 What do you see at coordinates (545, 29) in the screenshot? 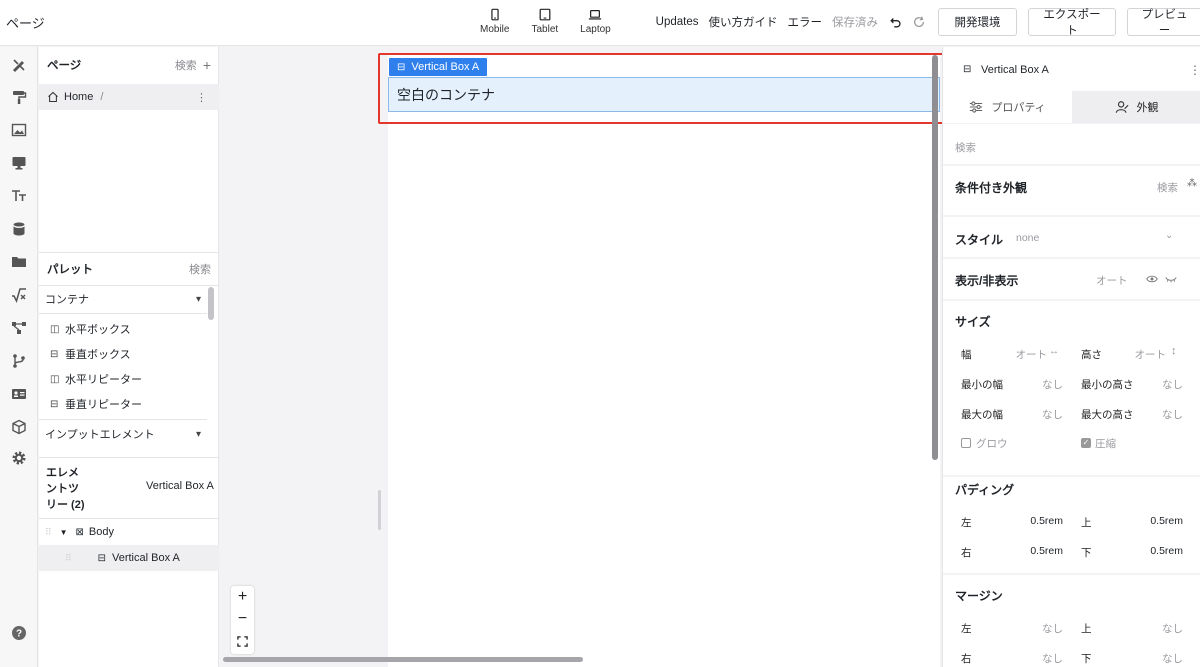
I see `device-tablet-label: Tablet` at bounding box center [545, 29].